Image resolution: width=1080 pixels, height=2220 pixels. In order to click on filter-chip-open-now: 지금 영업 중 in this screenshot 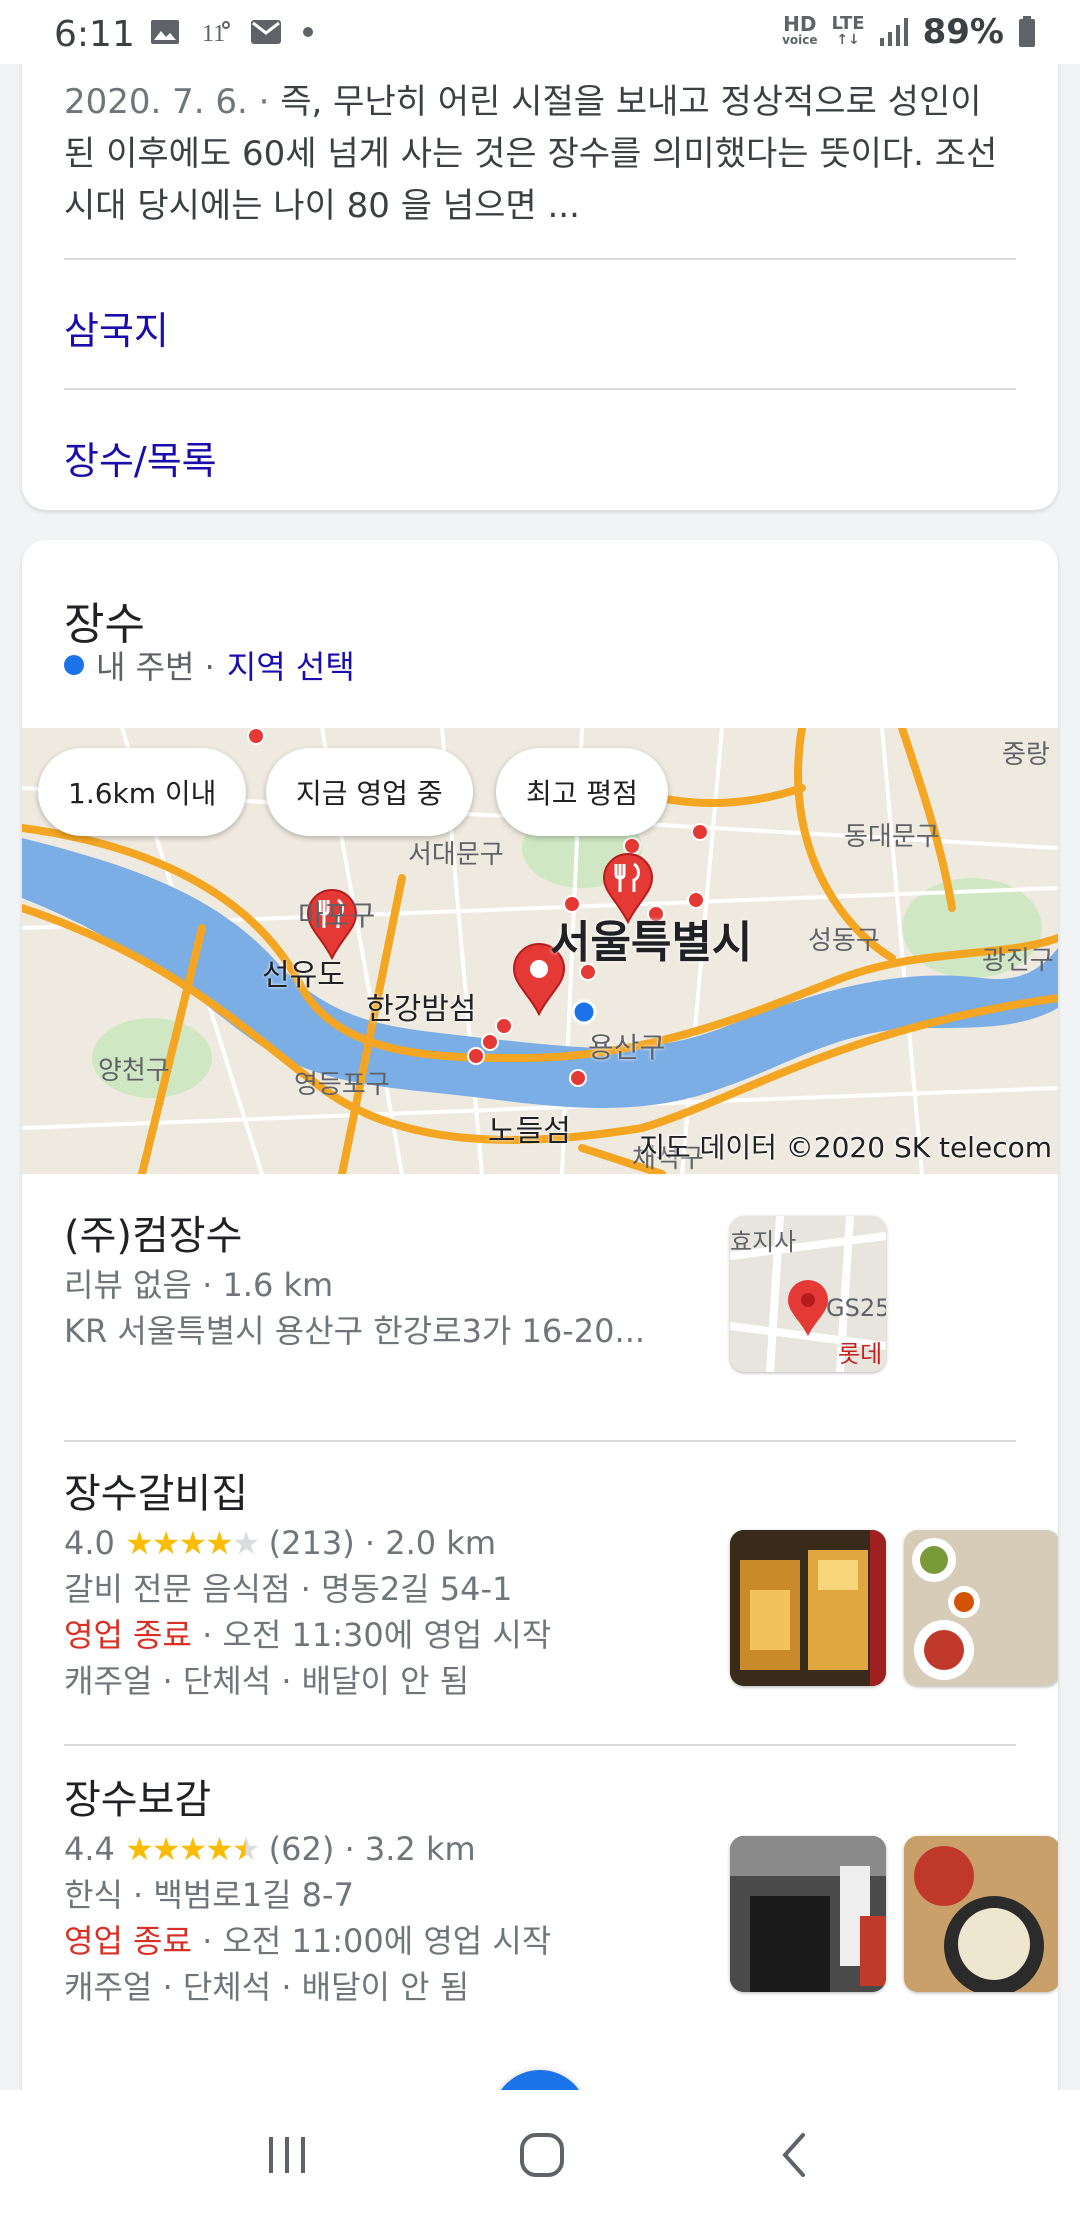, I will do `click(369, 792)`.